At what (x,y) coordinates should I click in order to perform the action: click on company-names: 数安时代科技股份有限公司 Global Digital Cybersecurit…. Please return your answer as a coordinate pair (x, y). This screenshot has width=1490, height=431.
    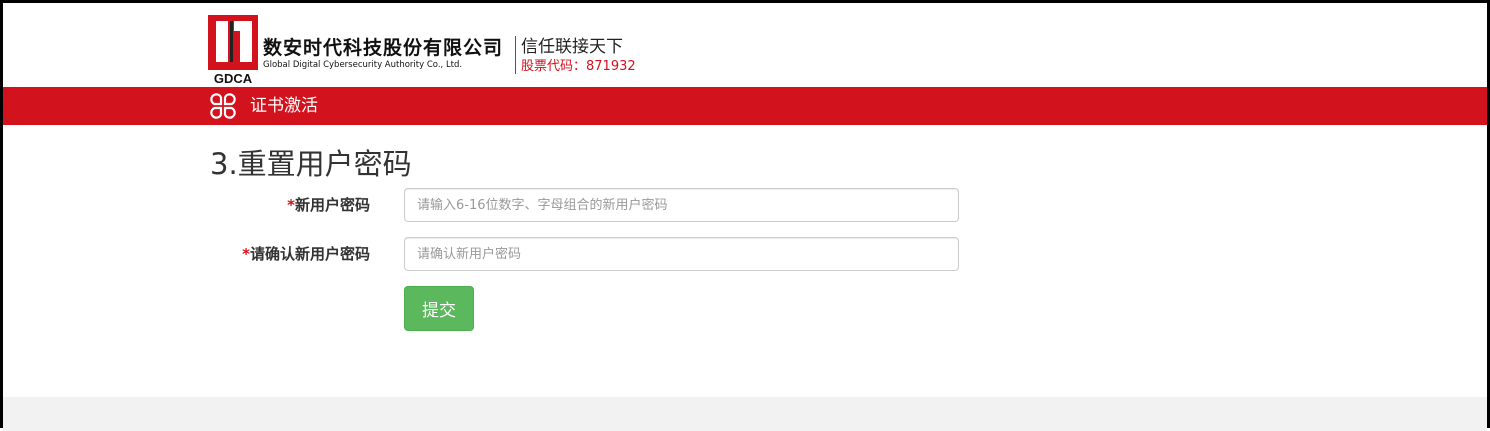
    Looking at the image, I should click on (383, 54).